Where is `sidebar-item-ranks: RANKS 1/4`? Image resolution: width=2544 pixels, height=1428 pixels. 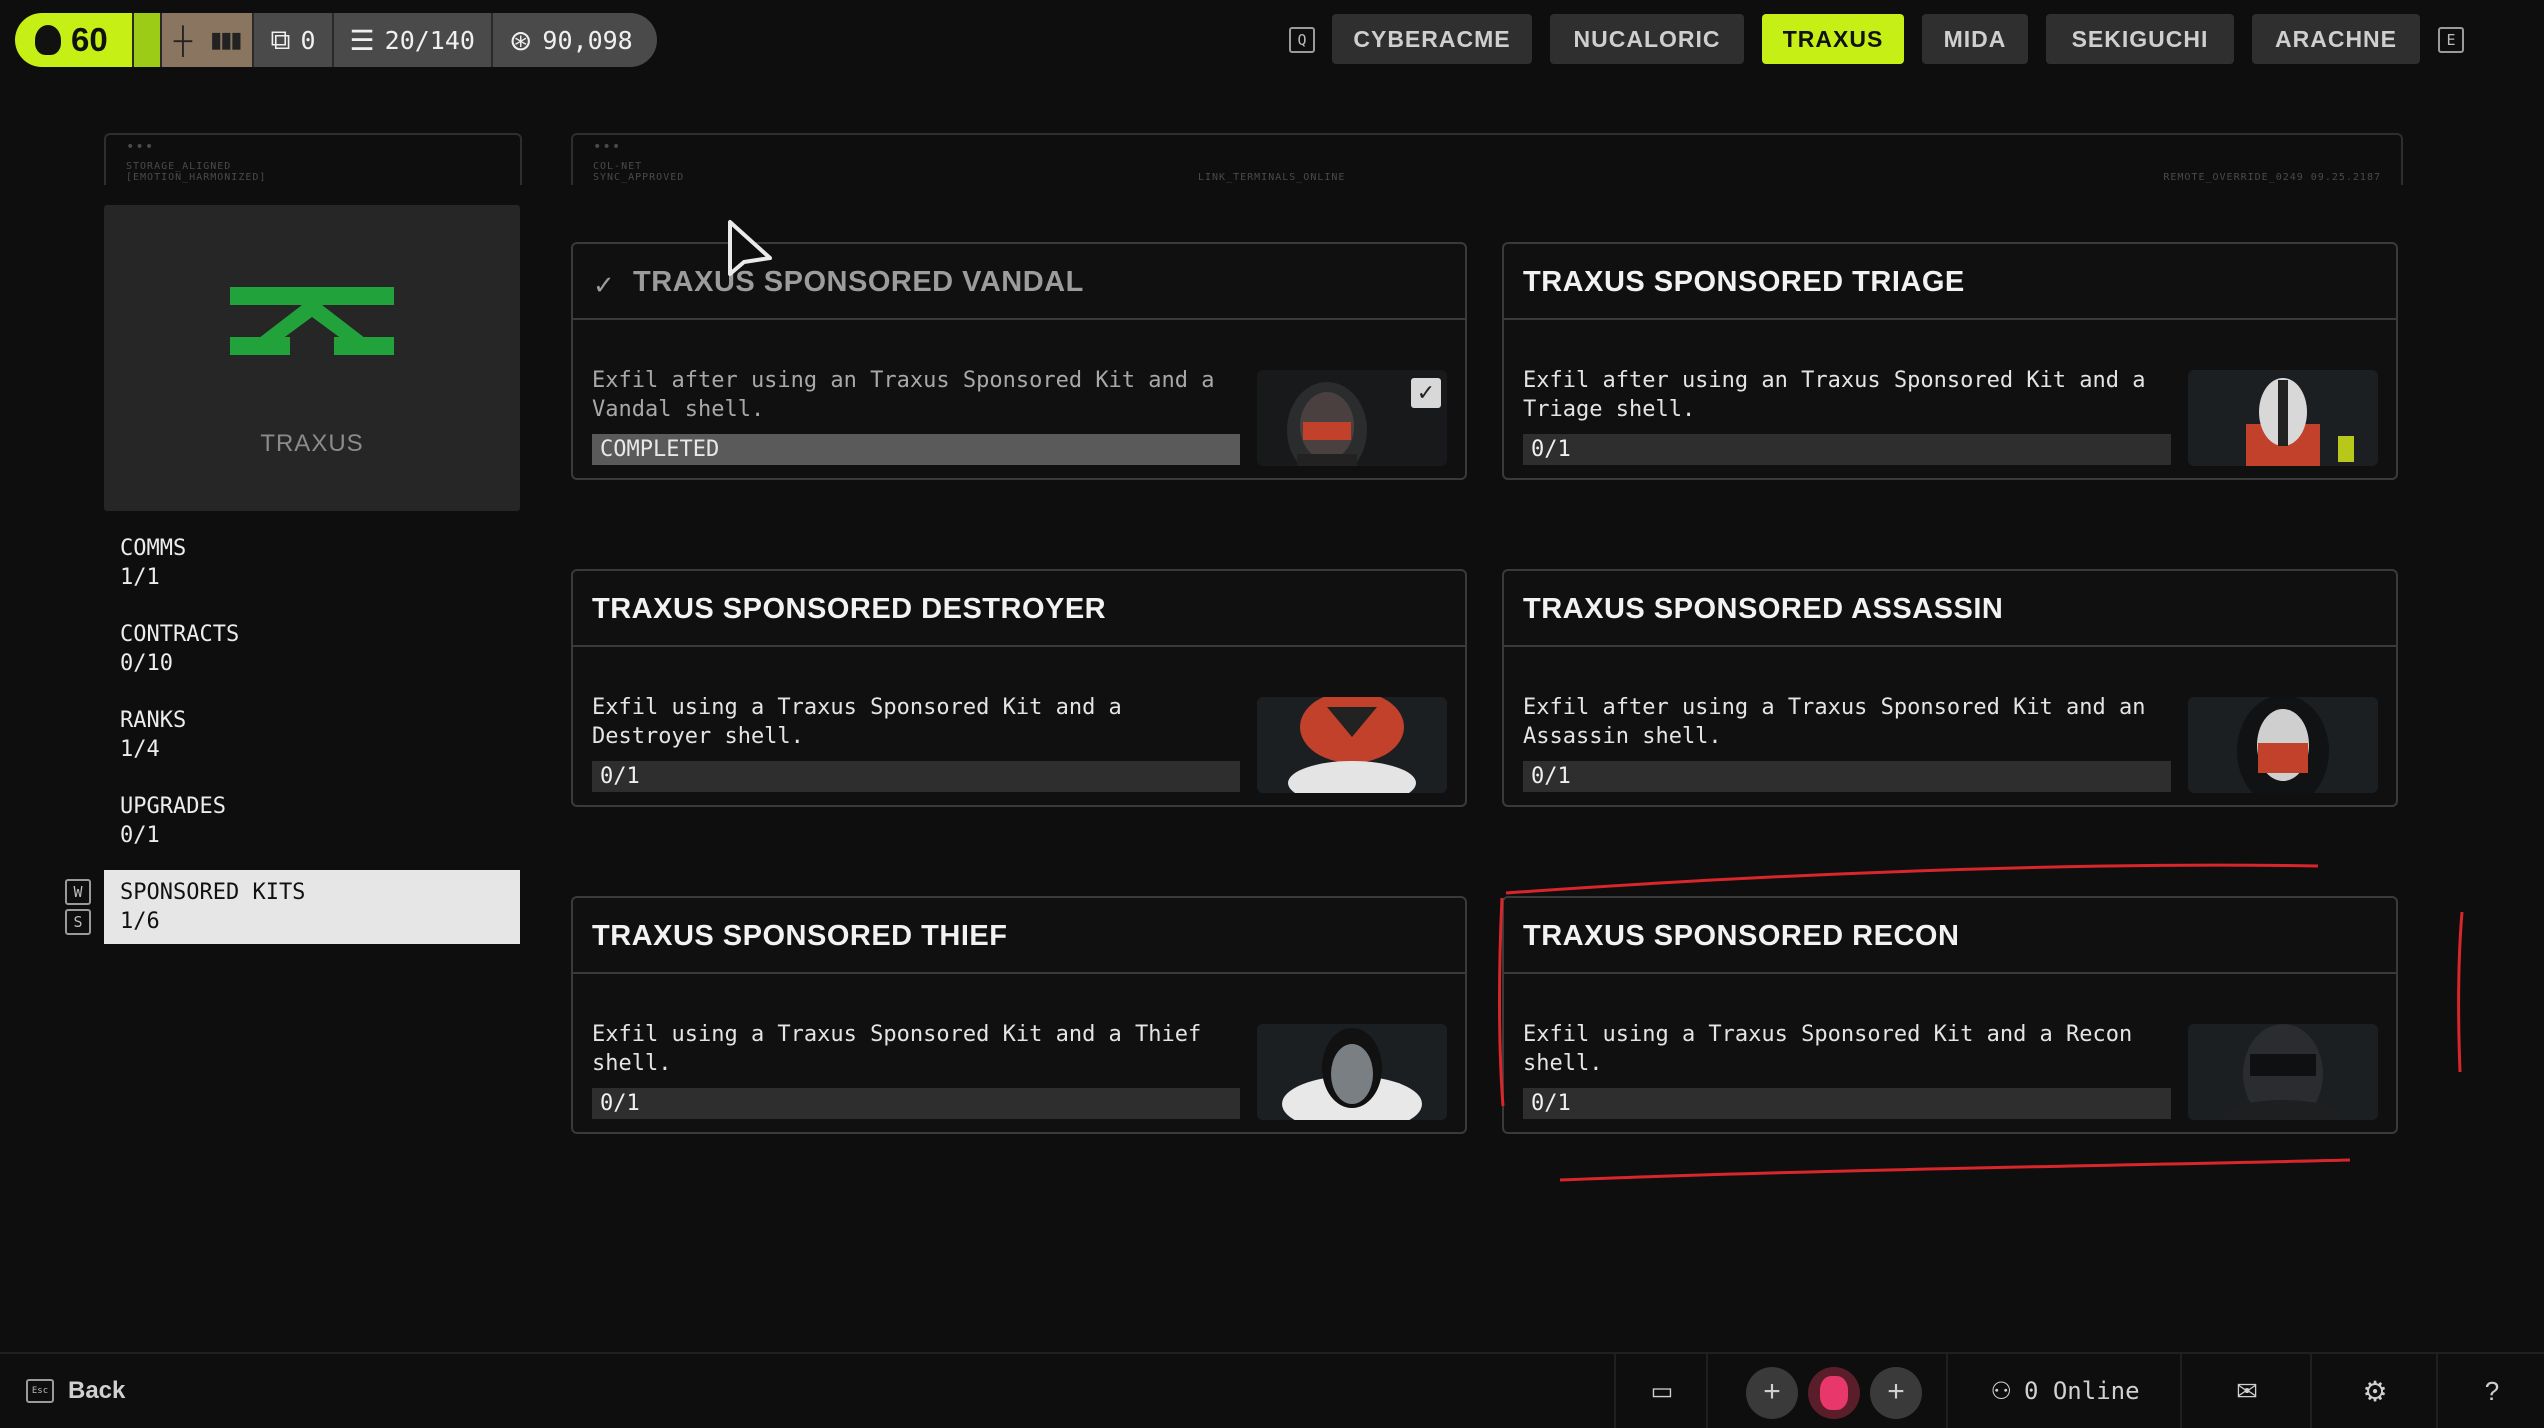 sidebar-item-ranks: RANKS 1/4 is located at coordinates (312, 735).